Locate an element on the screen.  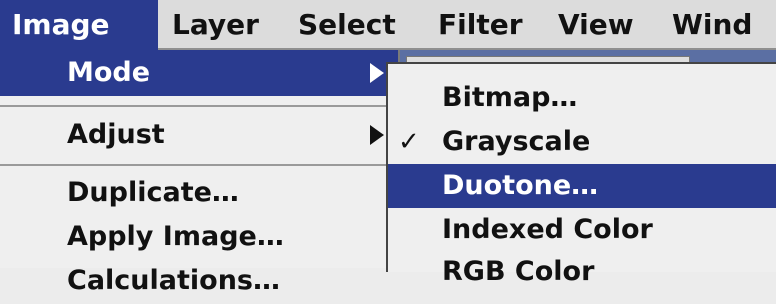
menu-image: Image is located at coordinates (79, 25).